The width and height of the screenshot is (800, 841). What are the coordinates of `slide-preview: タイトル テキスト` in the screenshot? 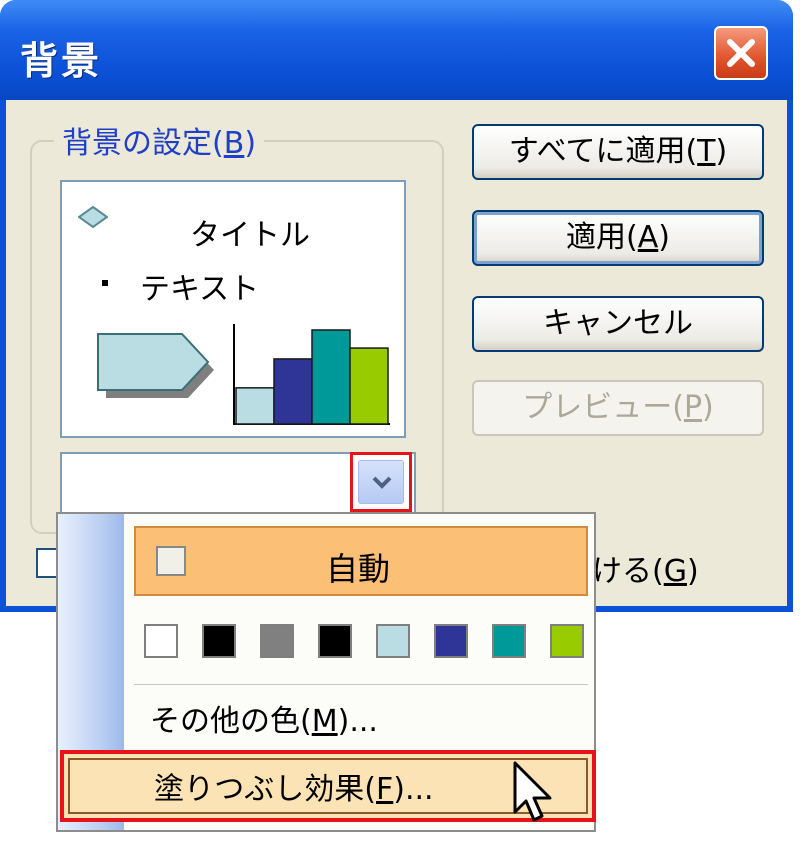 It's located at (233, 309).